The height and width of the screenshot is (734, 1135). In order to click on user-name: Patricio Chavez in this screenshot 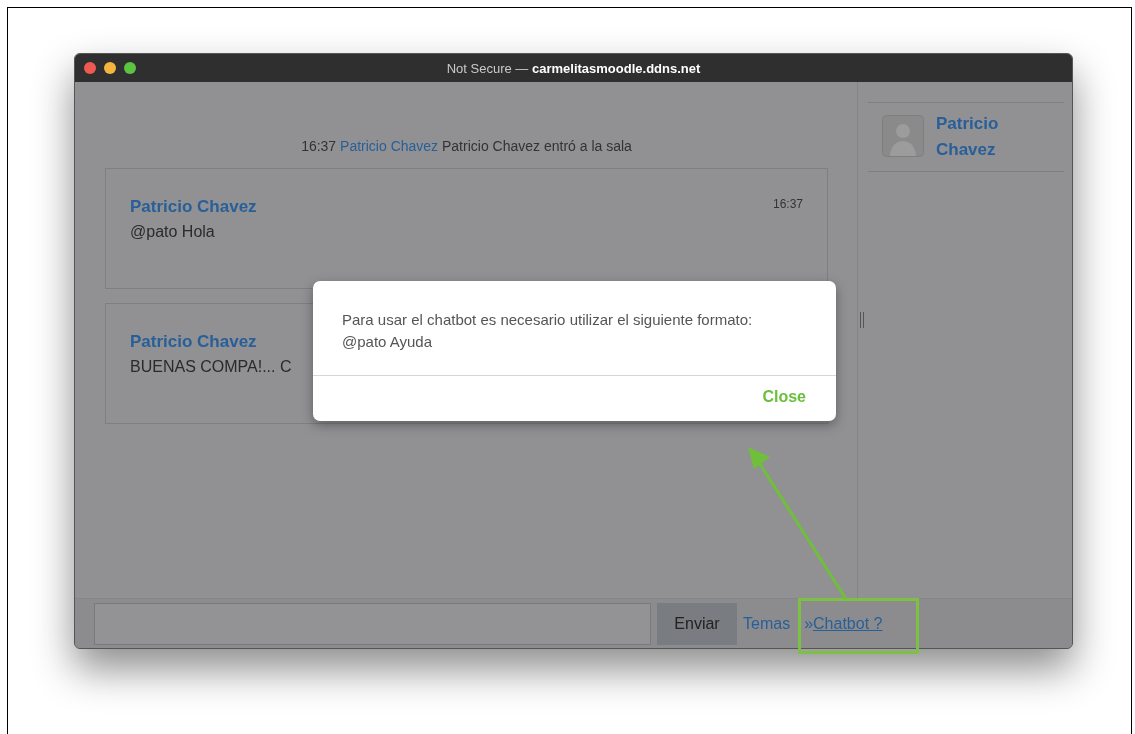, I will do `click(976, 137)`.